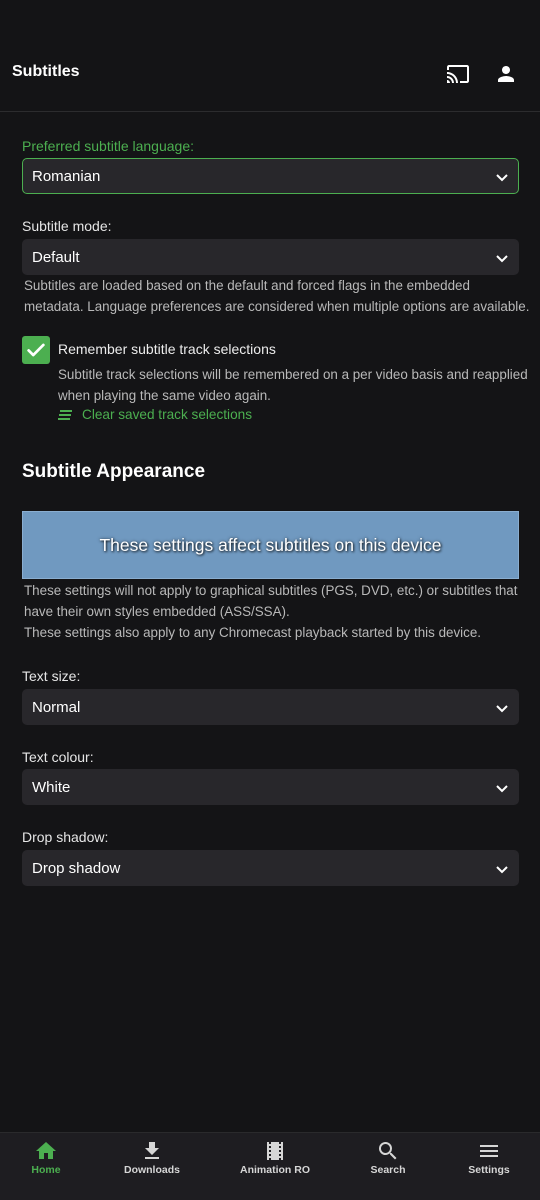 This screenshot has width=540, height=1200. What do you see at coordinates (56, 707) in the screenshot?
I see `text-size-value: Normal` at bounding box center [56, 707].